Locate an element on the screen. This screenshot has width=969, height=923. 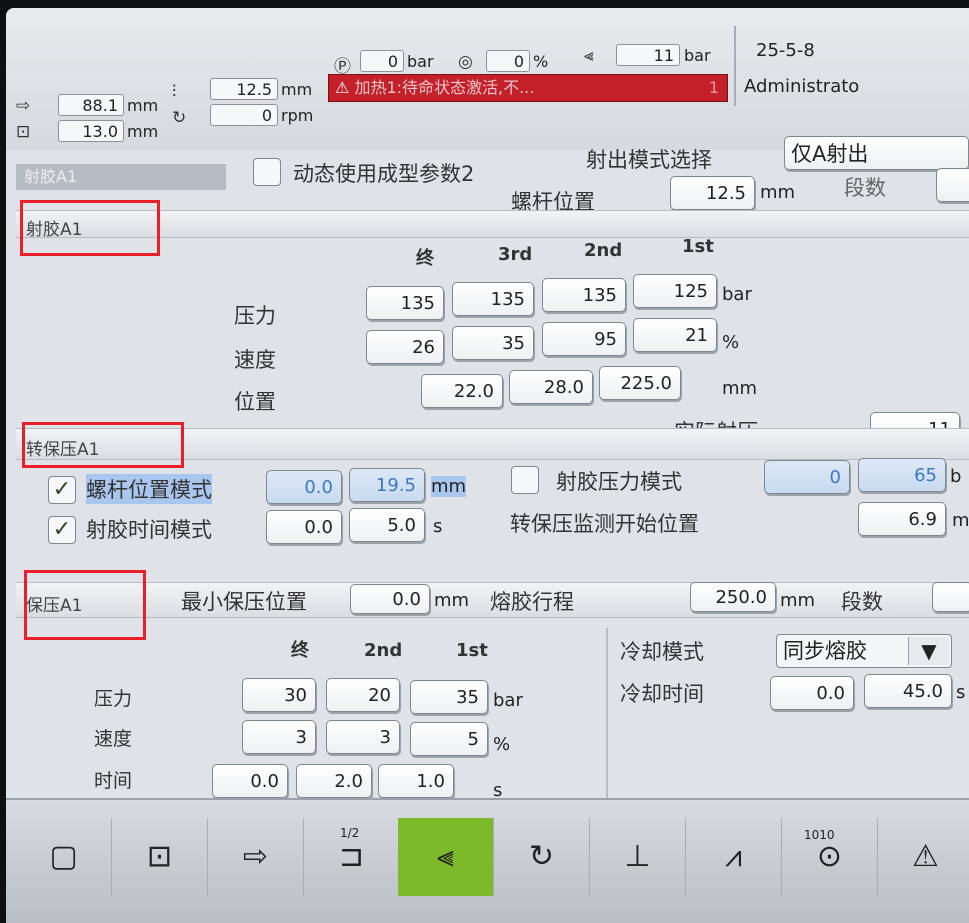
injection-mode-select: 仅A射出 is located at coordinates (876, 153).